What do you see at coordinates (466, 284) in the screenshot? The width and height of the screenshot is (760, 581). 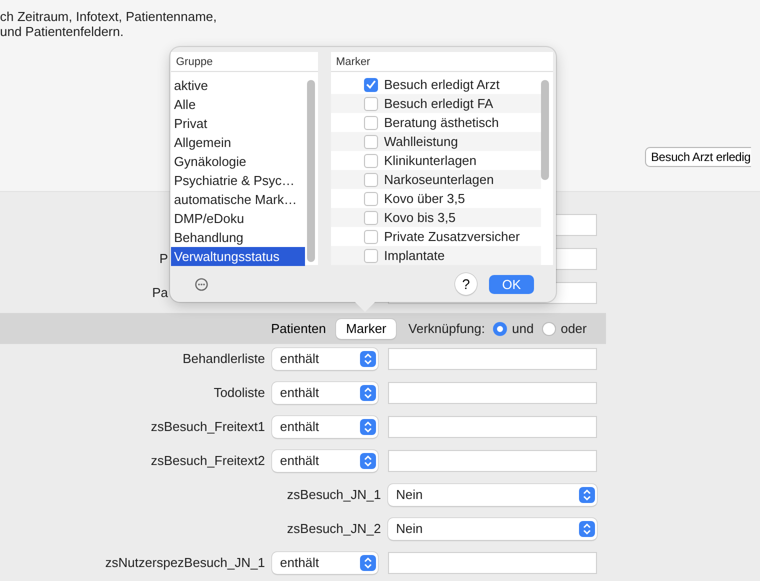 I see `help-button: ?` at bounding box center [466, 284].